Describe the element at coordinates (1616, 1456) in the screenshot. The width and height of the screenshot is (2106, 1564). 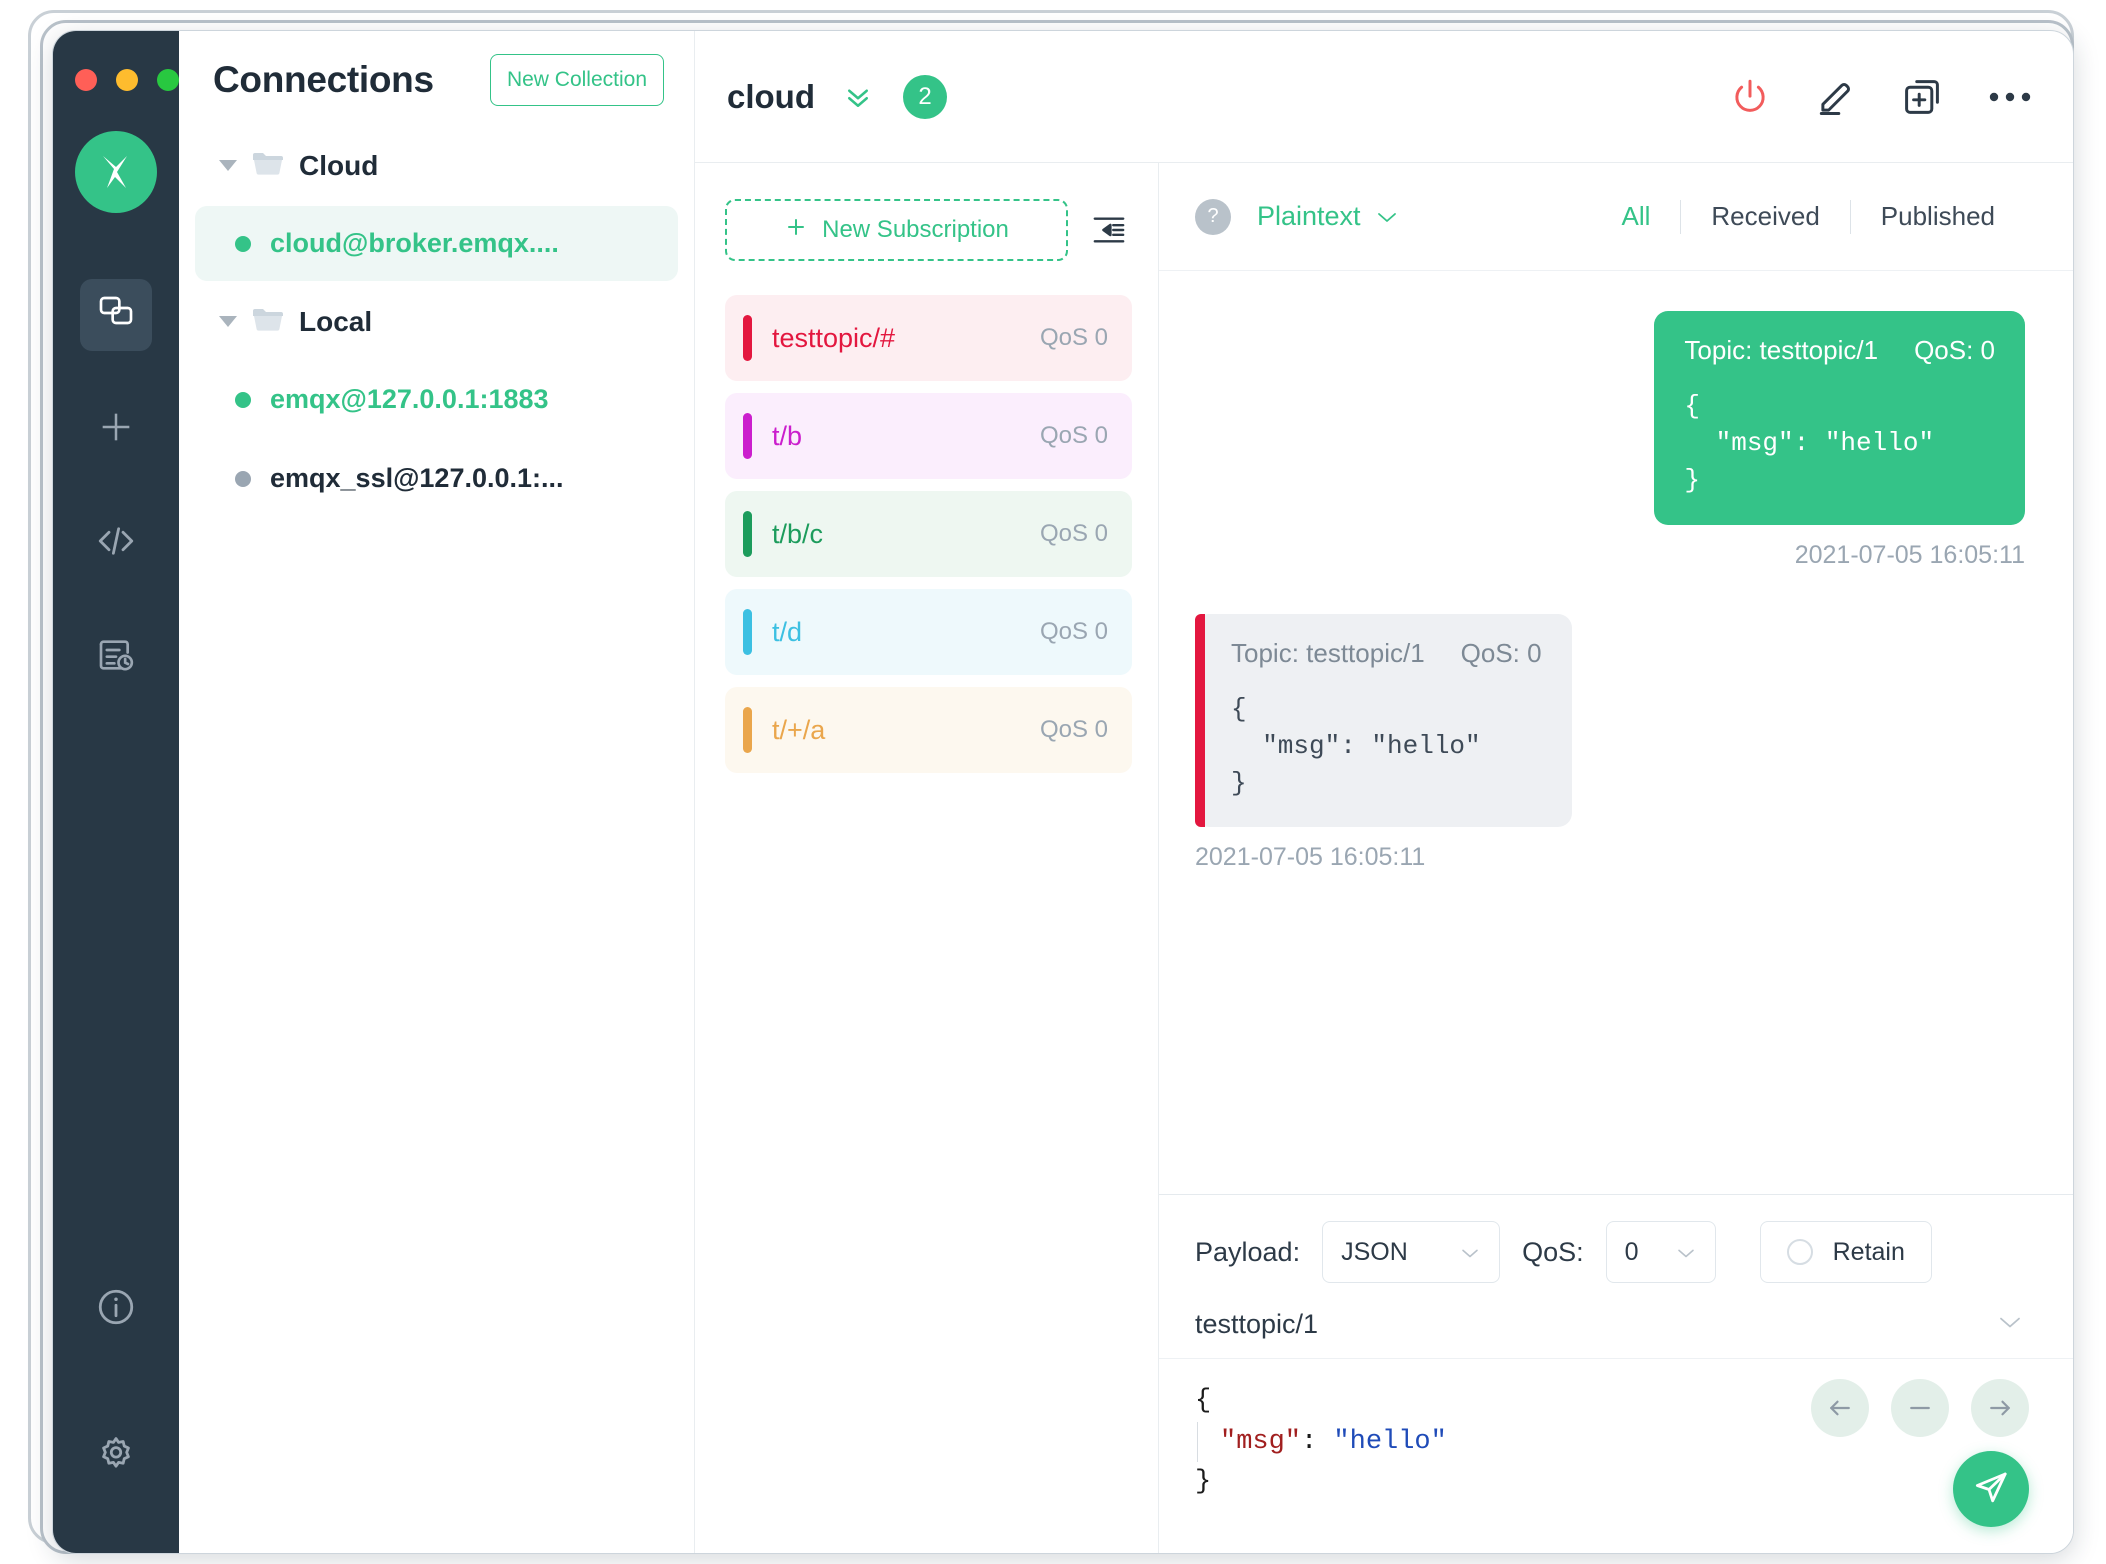
I see `publish-payload-editor: {"msg": "hello"}` at that location.